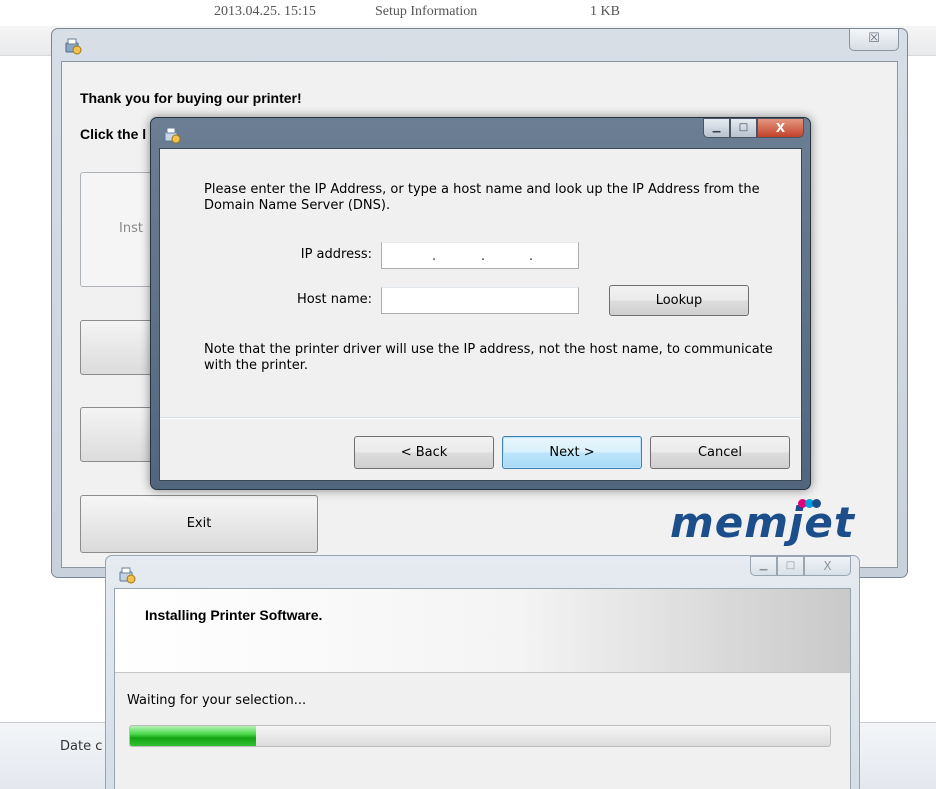  I want to click on next-button: Next >, so click(572, 452).